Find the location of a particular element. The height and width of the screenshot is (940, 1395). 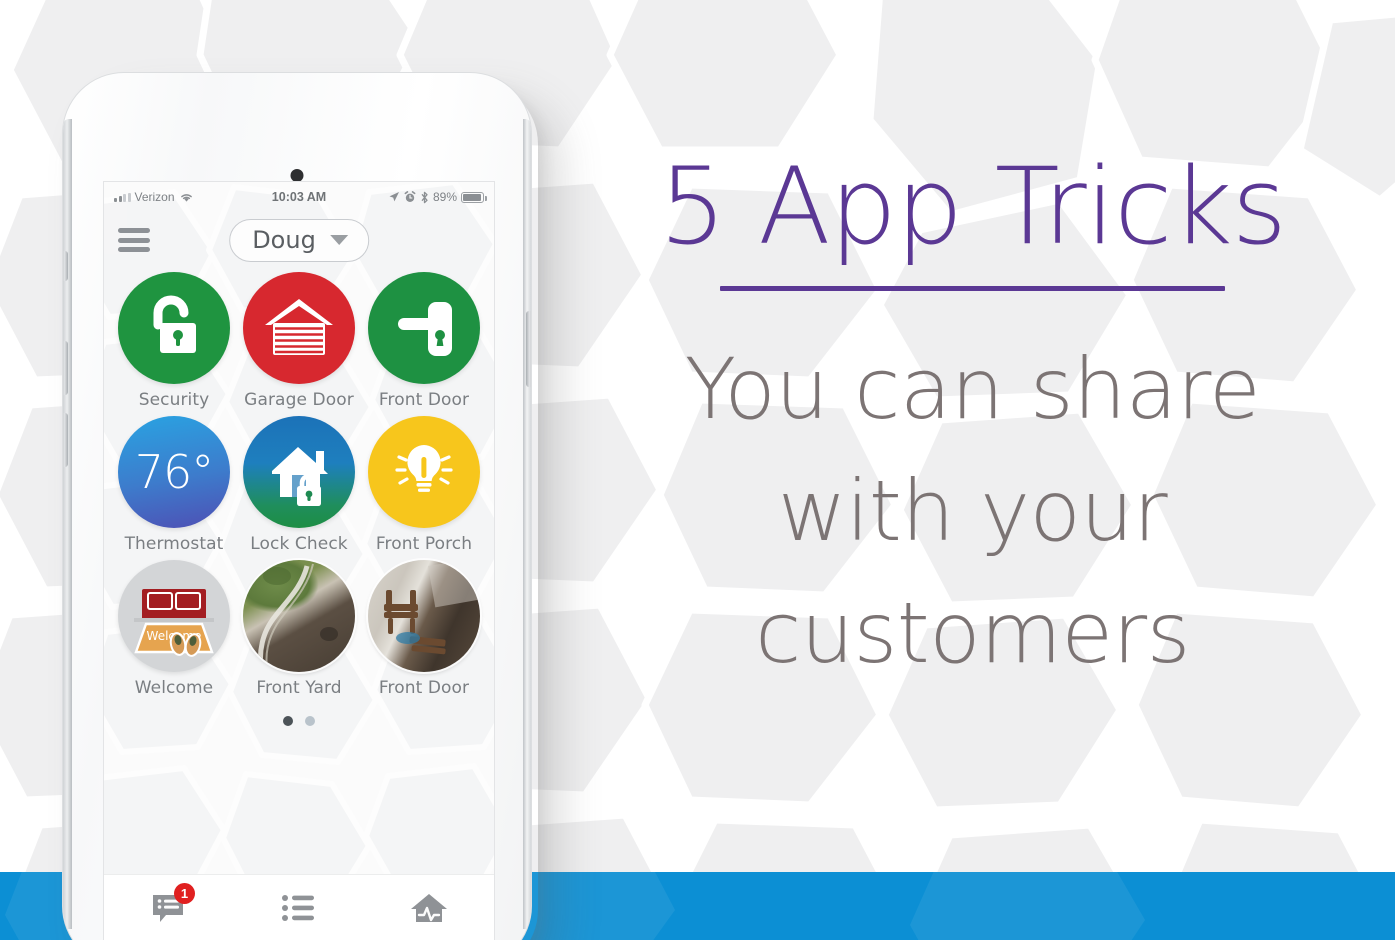

phone-left-rim is located at coordinates (67, 524).